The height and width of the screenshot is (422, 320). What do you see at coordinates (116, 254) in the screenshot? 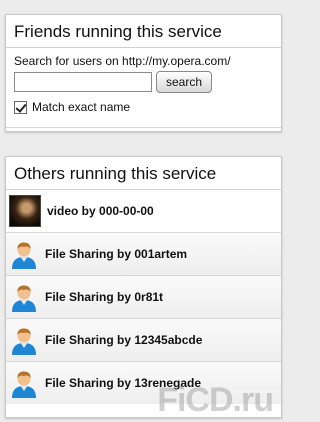
I see `list-item-label: File Sharing by 001artem` at bounding box center [116, 254].